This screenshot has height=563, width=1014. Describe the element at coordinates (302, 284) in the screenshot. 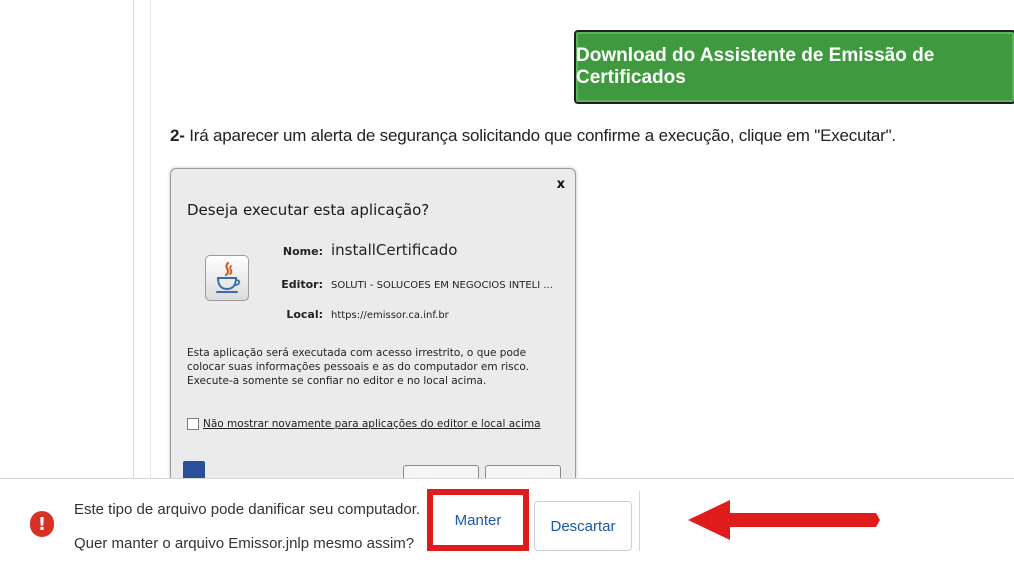

I see `editor-label: Editor:` at that location.